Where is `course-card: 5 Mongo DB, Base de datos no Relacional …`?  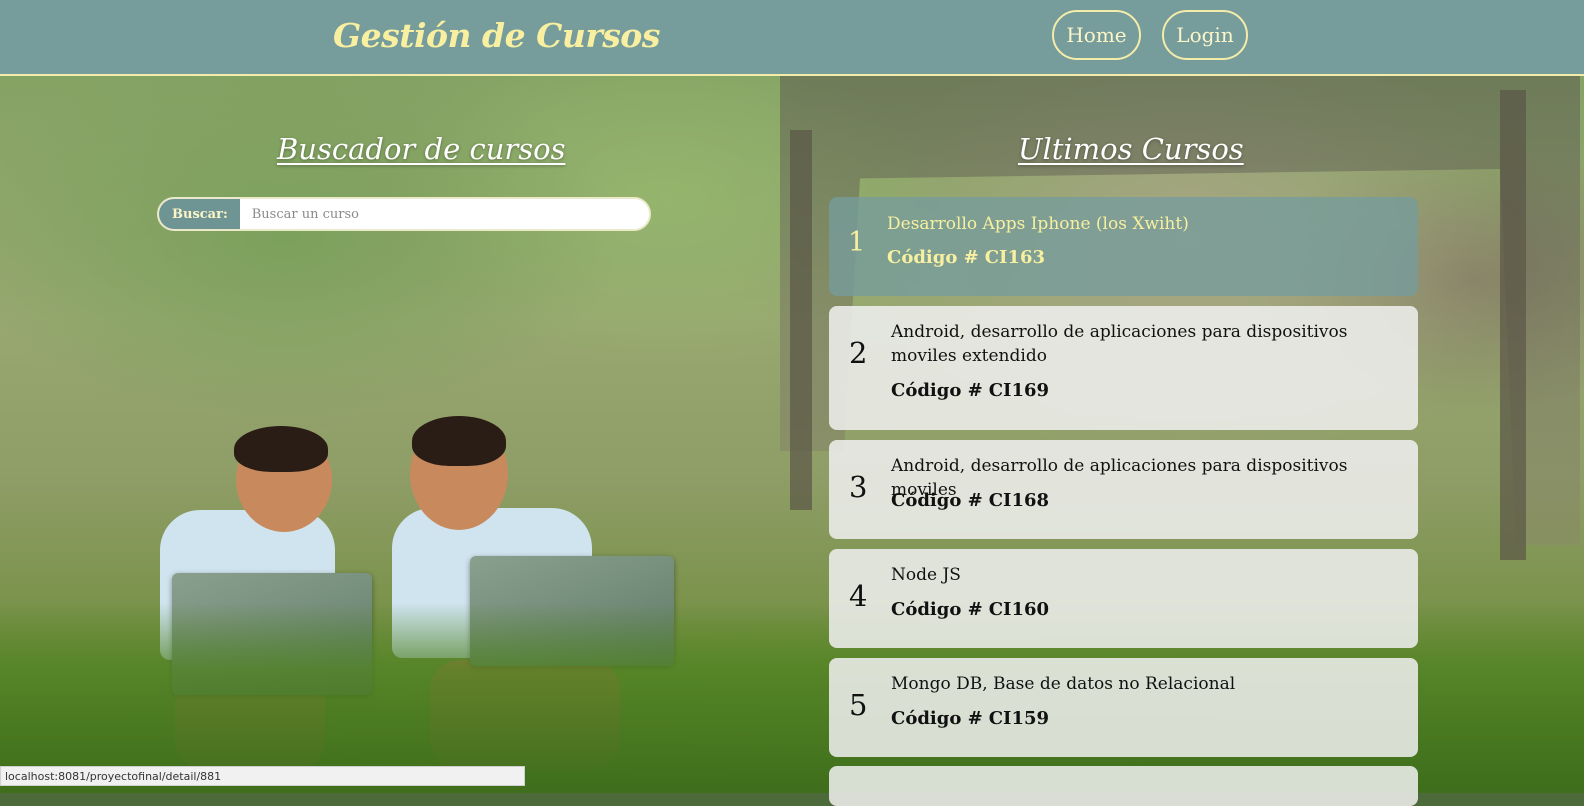 course-card: 5 Mongo DB, Base de datos no Relacional … is located at coordinates (1123, 707).